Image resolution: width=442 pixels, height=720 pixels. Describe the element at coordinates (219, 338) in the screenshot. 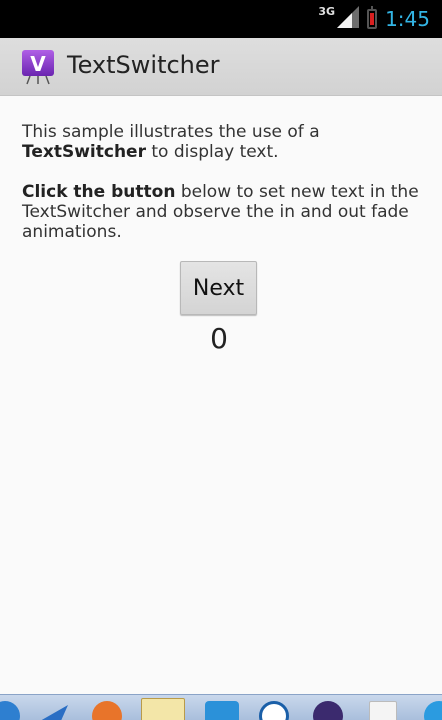

I see `text-switcher-value: 0` at that location.